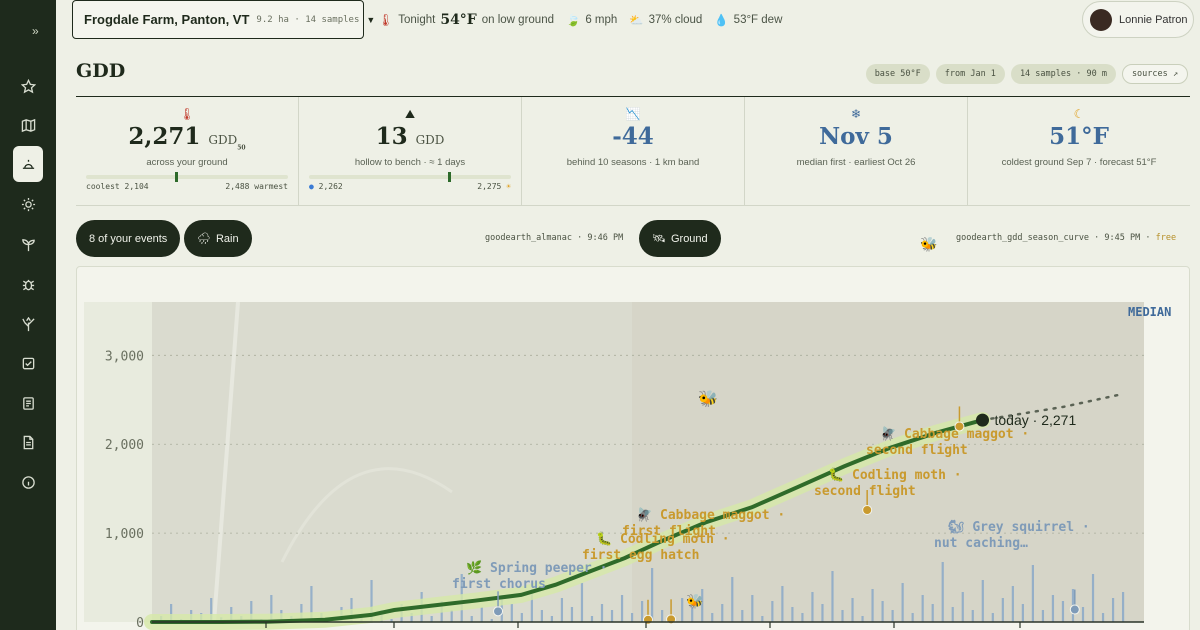 The height and width of the screenshot is (630, 1200). I want to click on stat-value: -44, so click(633, 136).